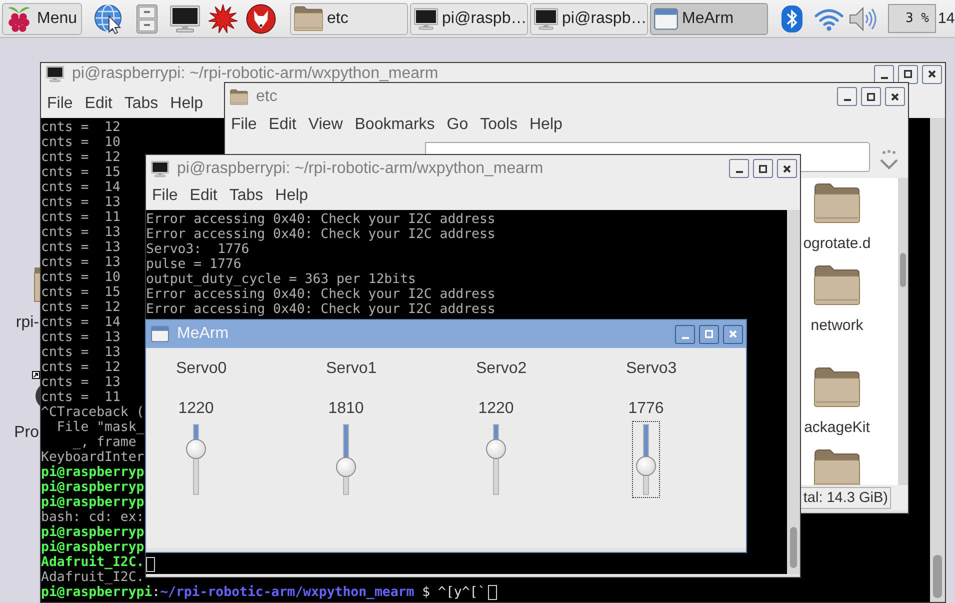 The width and height of the screenshot is (955, 603). What do you see at coordinates (80, 172) in the screenshot?
I see `terminal-line: cnts = 15` at bounding box center [80, 172].